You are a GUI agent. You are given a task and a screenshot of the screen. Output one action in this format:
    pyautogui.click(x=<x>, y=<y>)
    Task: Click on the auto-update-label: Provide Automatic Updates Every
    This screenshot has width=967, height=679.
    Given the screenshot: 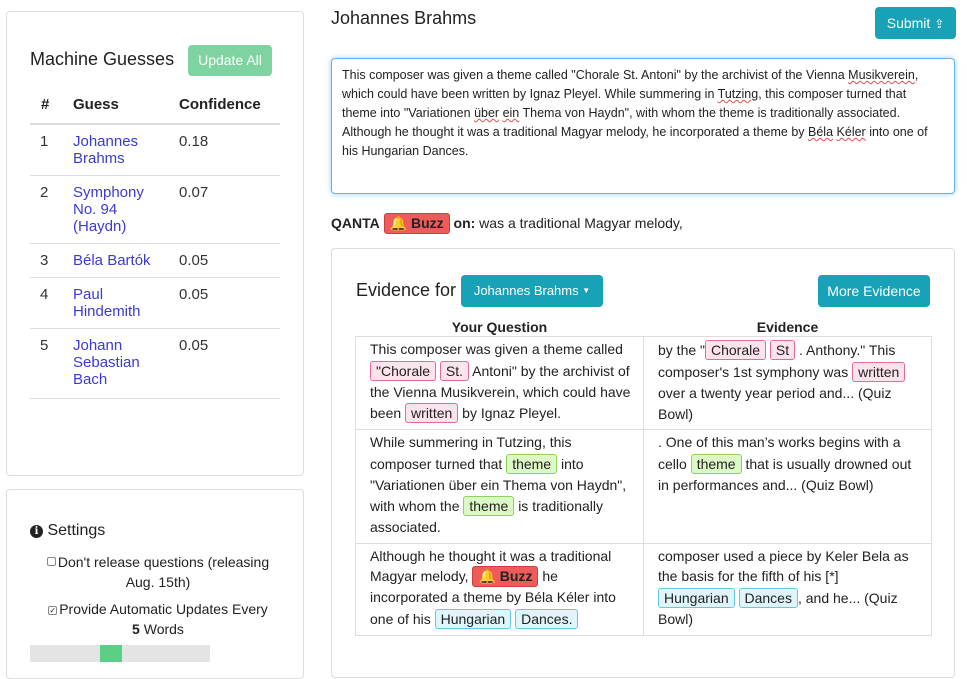 What is the action you would take?
    pyautogui.click(x=163, y=609)
    